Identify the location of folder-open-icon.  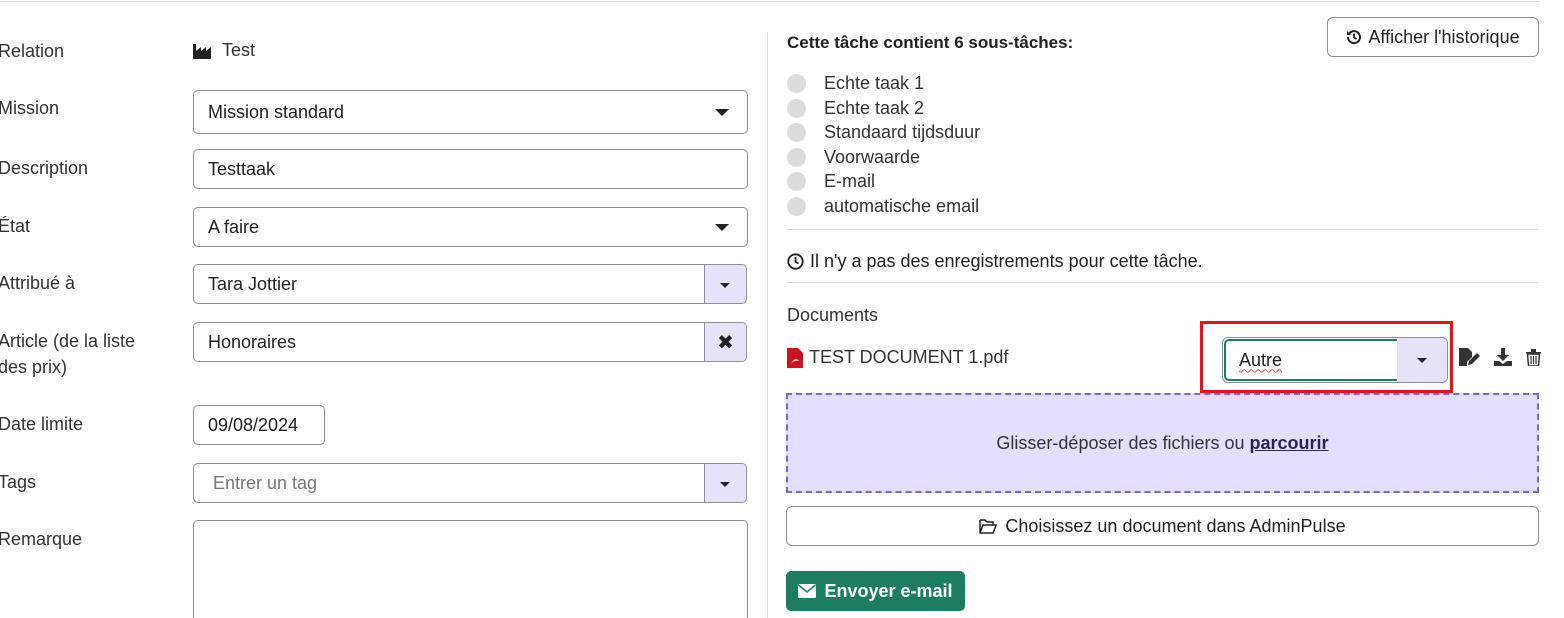
(988, 526).